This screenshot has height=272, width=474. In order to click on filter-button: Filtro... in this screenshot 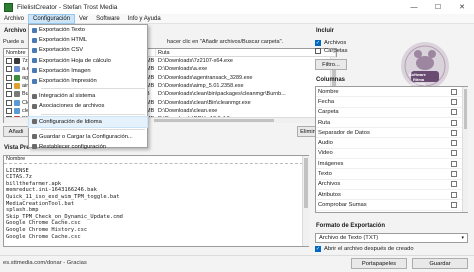, I will do `click(331, 64)`.